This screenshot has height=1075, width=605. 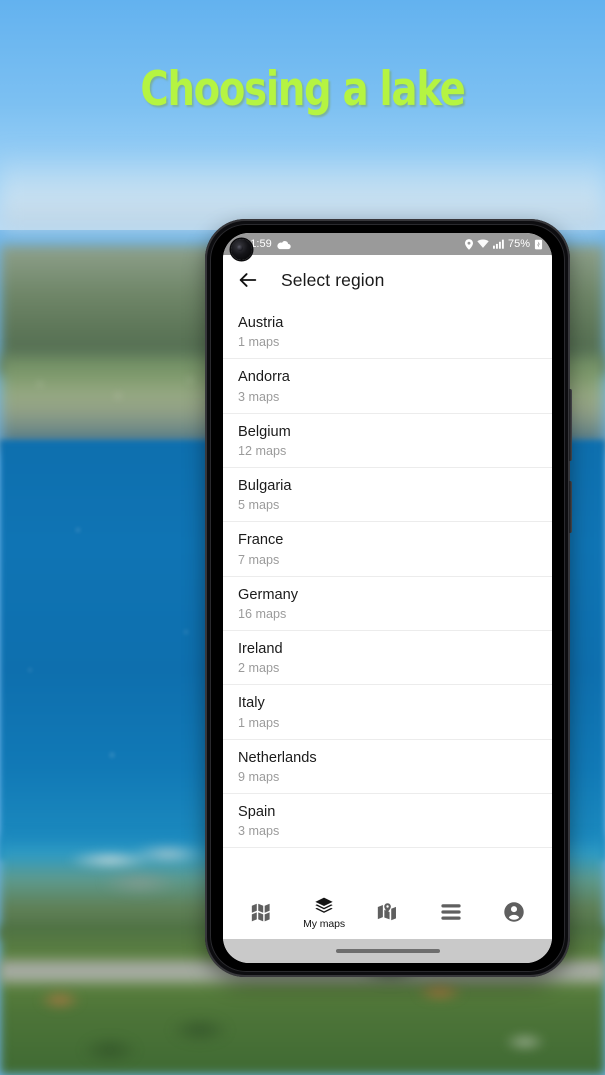 I want to click on cloud-icon, so click(x=284, y=244).